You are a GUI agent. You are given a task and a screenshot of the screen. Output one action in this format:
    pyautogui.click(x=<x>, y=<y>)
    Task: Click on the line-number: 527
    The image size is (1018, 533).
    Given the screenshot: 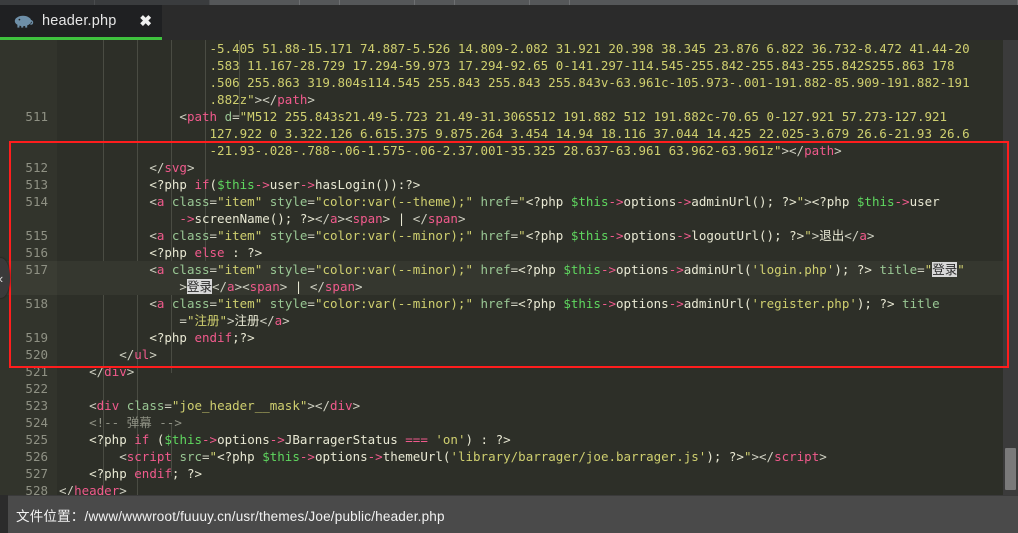 What is the action you would take?
    pyautogui.click(x=28, y=473)
    